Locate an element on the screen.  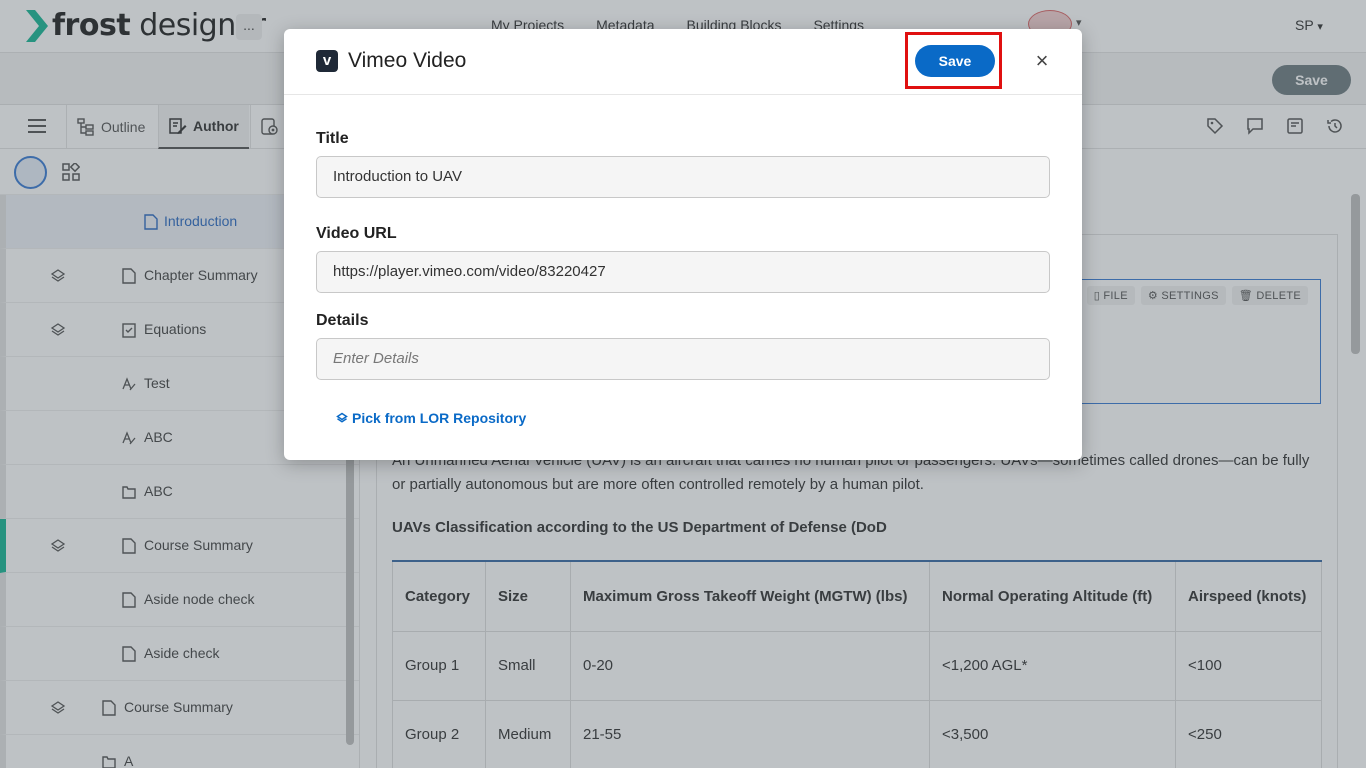
details-label: Details is located at coordinates (342, 320).